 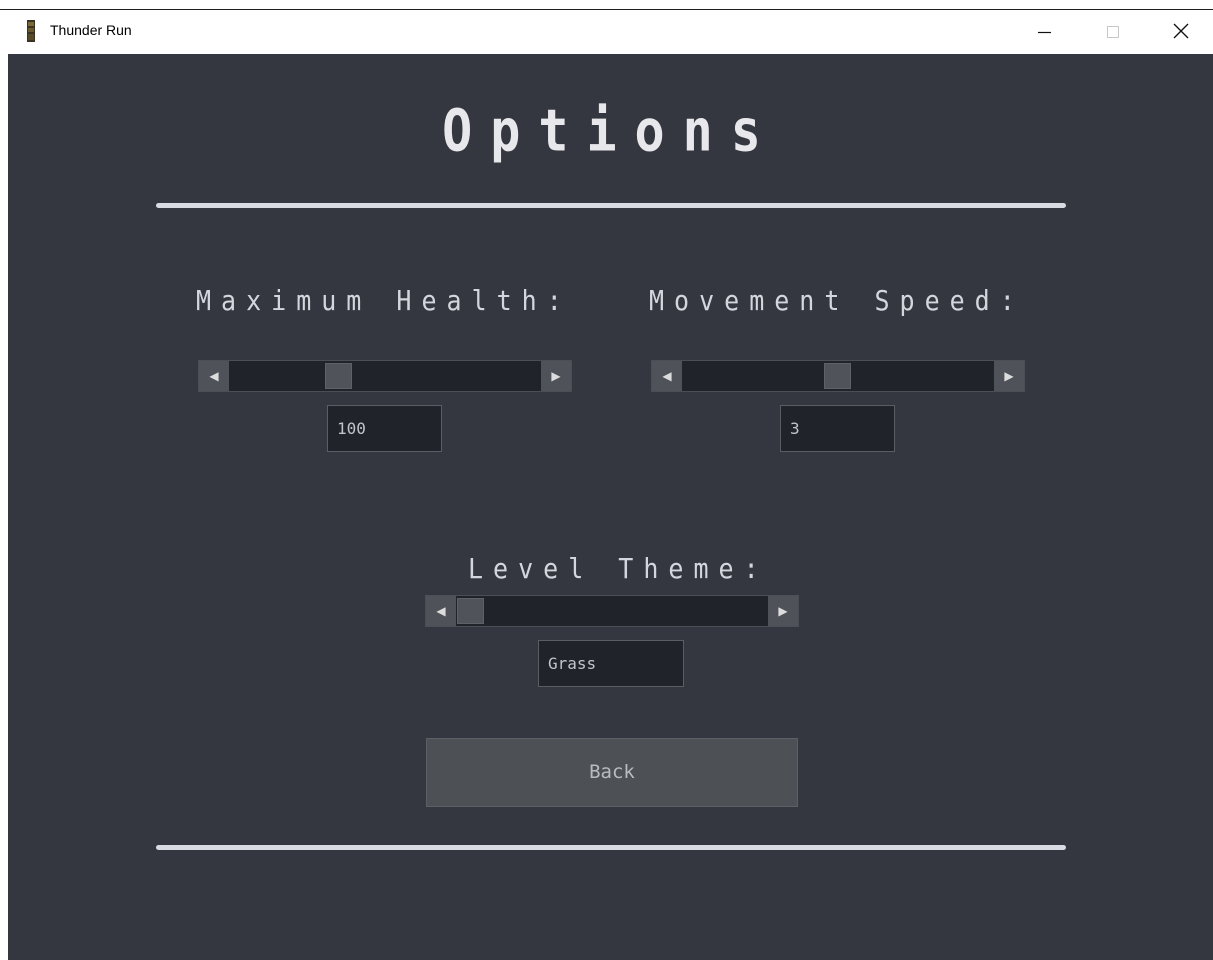 I want to click on bottom-divider, so click(x=611, y=847).